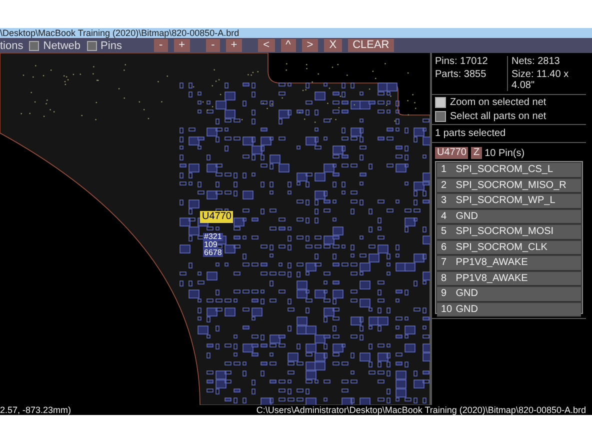  I want to click on checkbox-label: Zoom on selected net, so click(498, 102).